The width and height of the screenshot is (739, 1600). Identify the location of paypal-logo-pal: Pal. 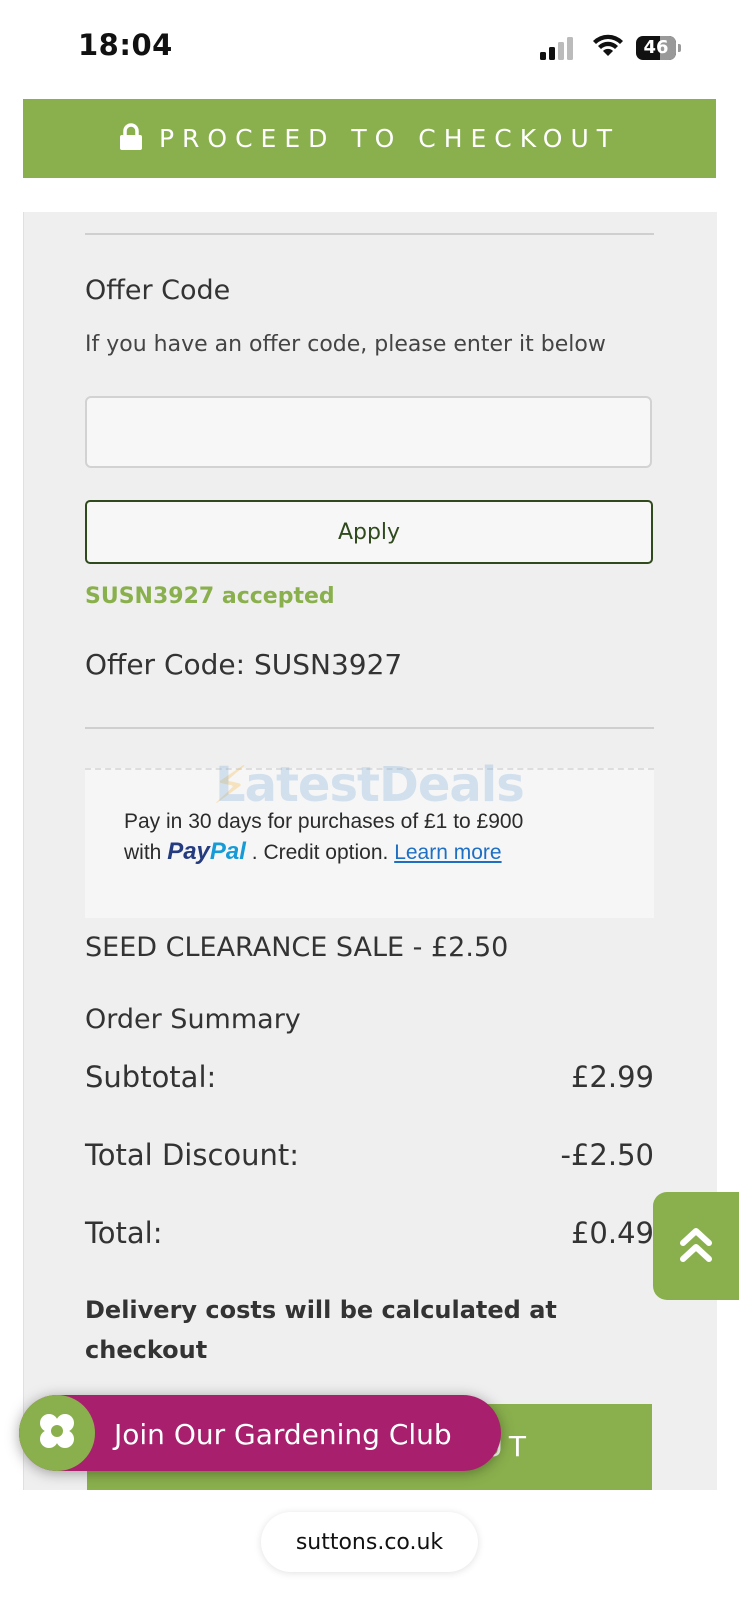
(227, 851).